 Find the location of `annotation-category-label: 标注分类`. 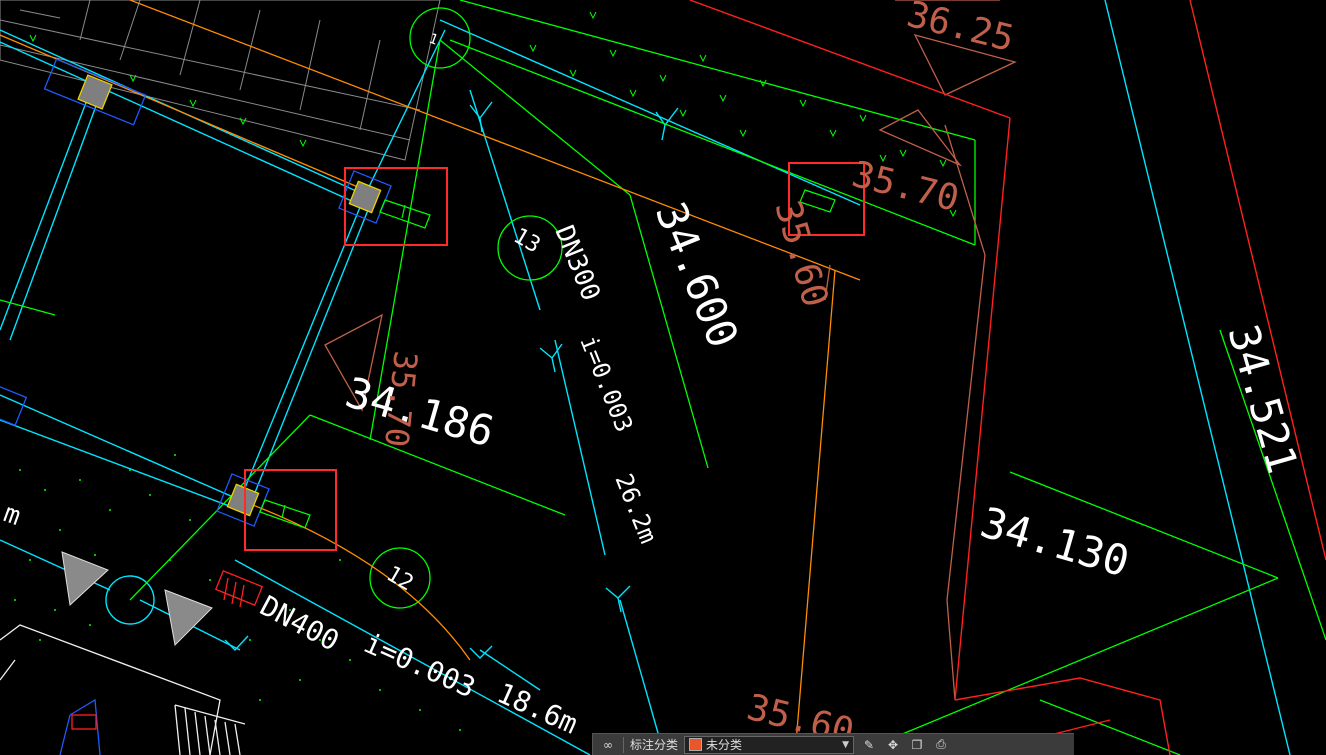

annotation-category-label: 标注分类 is located at coordinates (654, 745).